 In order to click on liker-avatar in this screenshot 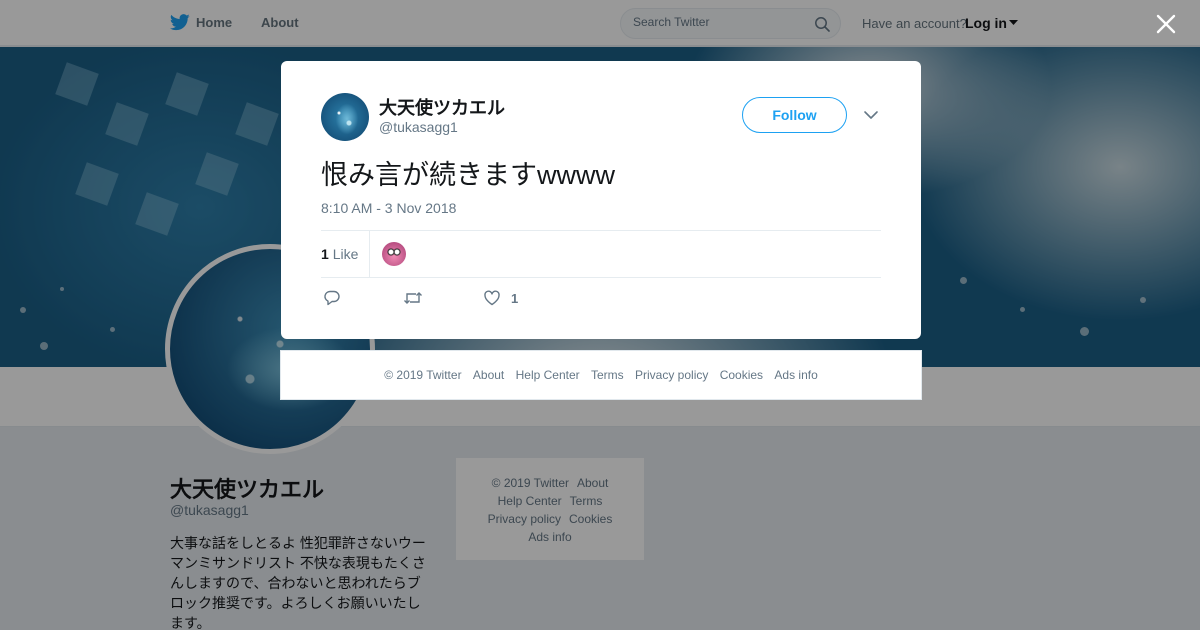, I will do `click(394, 254)`.